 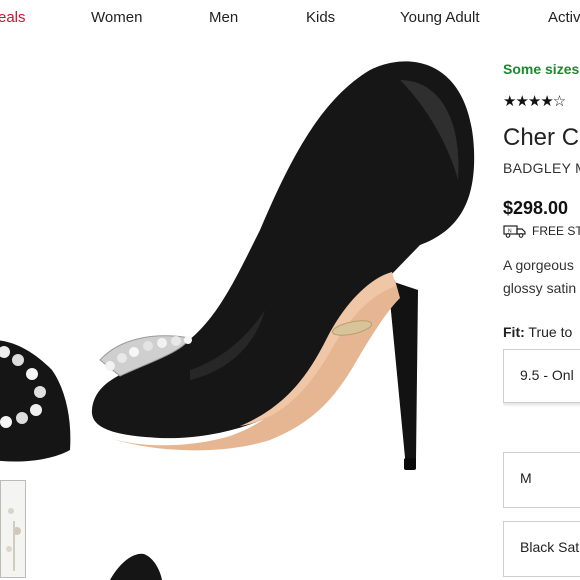 What do you see at coordinates (440, 17) in the screenshot?
I see `nav-item-young-adult: Young Adult` at bounding box center [440, 17].